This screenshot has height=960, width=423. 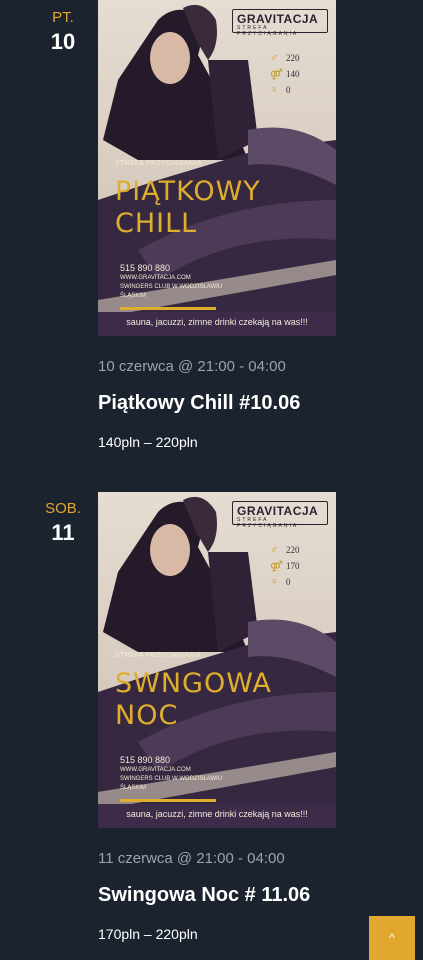 I want to click on poster-price: 140, so click(x=293, y=74).